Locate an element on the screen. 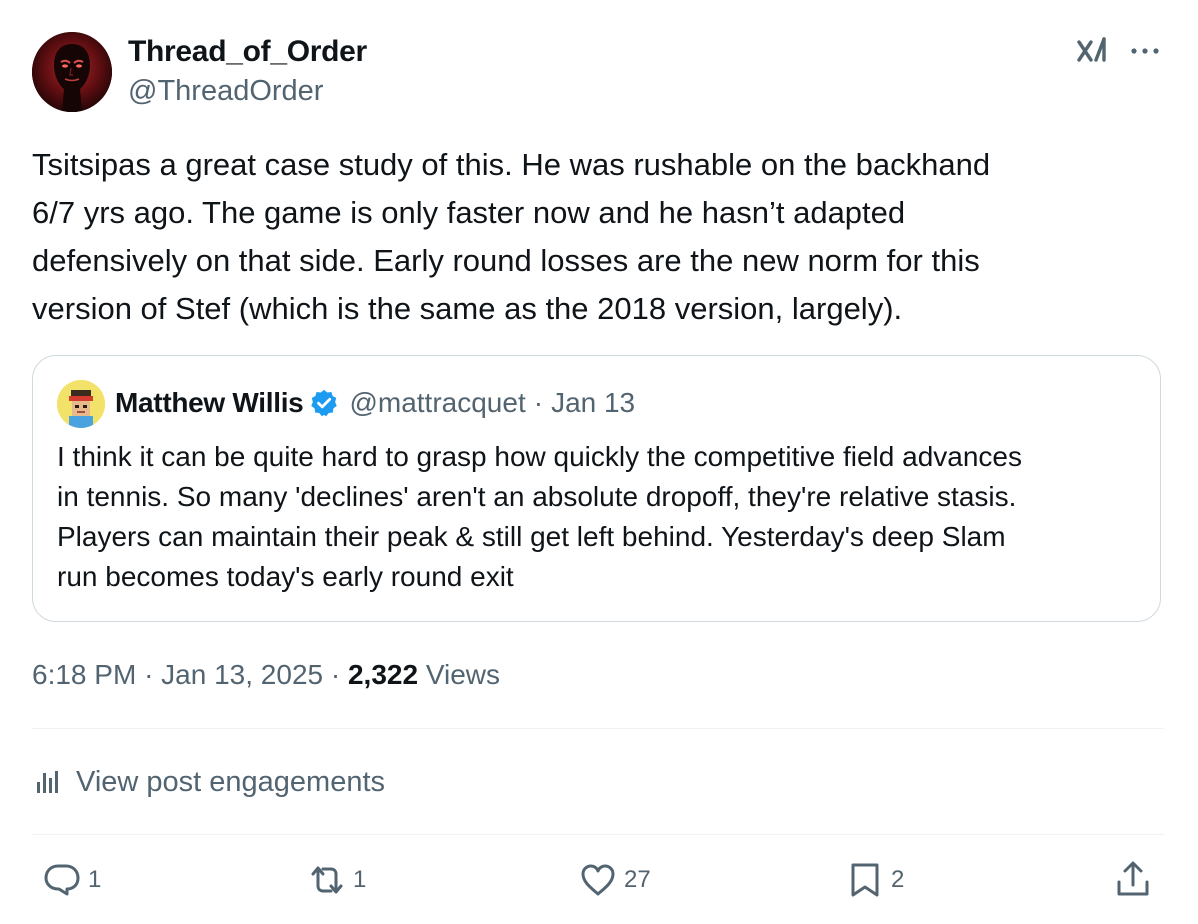 The width and height of the screenshot is (1198, 924). quoted-author-avatar is located at coordinates (81, 404).